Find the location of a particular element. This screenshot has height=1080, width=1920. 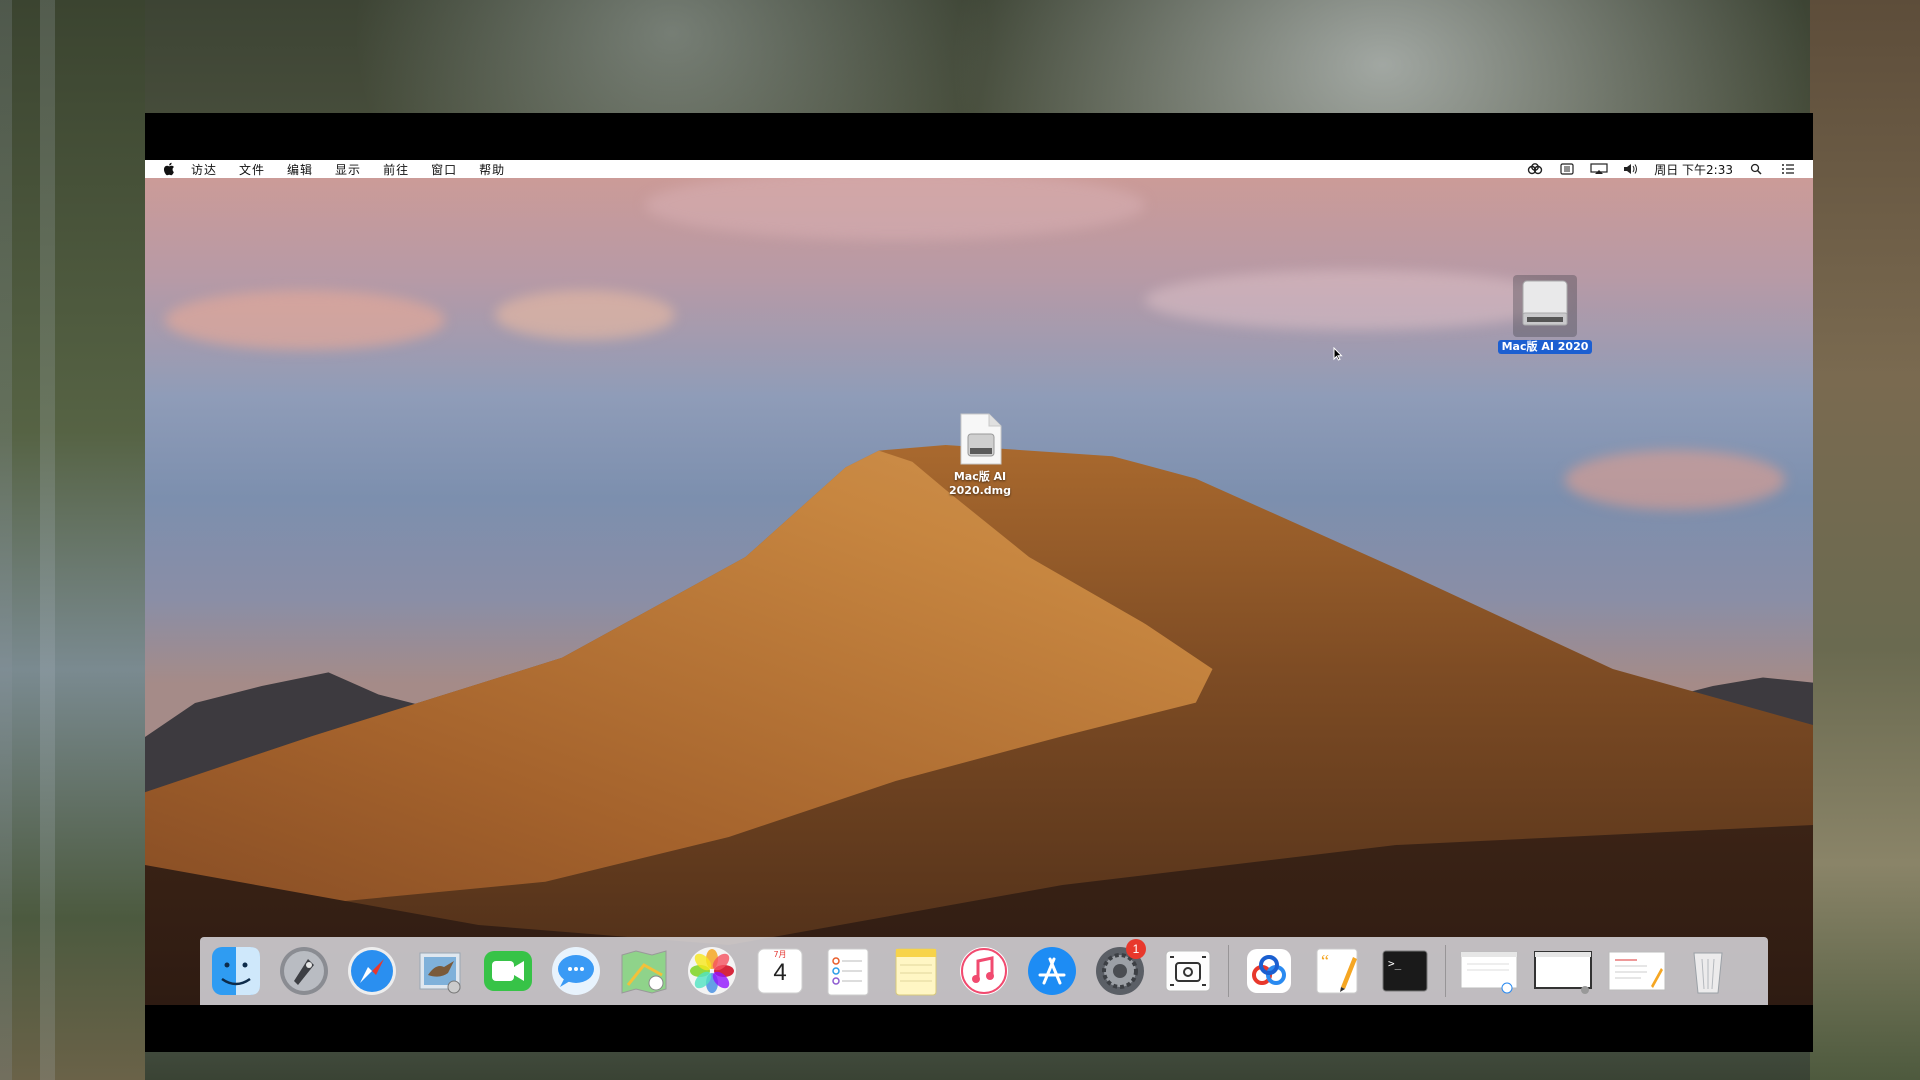

menu-help: 帮助 is located at coordinates (492, 169).